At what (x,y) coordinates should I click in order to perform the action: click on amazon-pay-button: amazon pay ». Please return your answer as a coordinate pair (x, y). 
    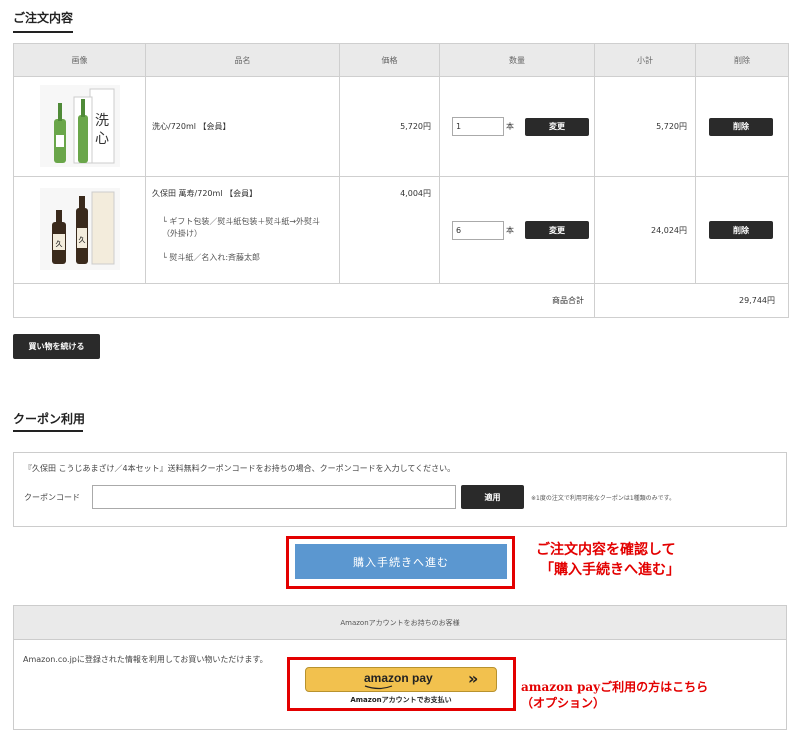
    Looking at the image, I should click on (401, 679).